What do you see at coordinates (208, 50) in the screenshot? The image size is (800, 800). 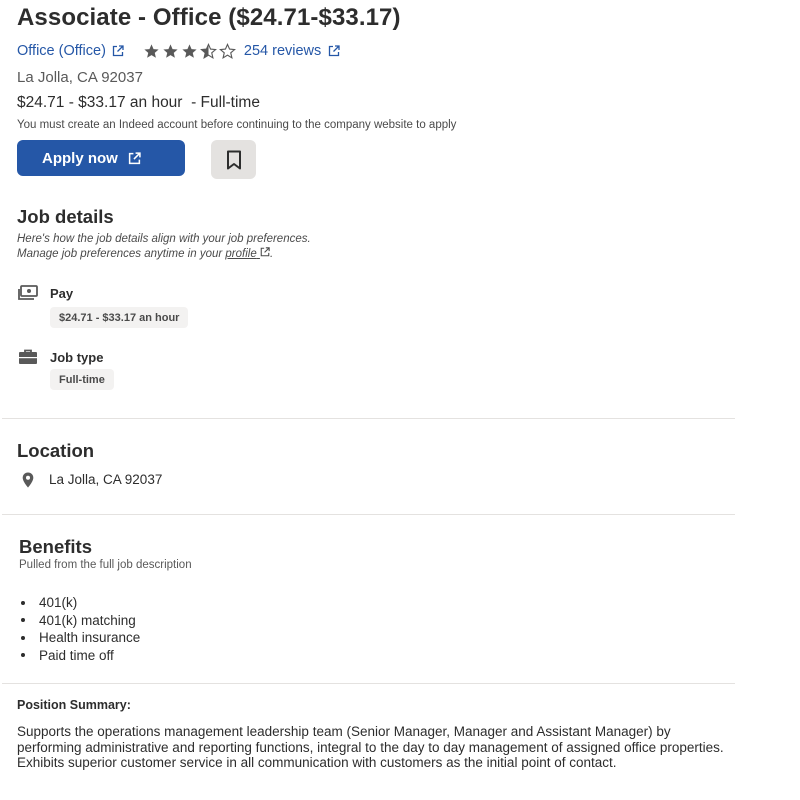 I see `star-half-icon` at bounding box center [208, 50].